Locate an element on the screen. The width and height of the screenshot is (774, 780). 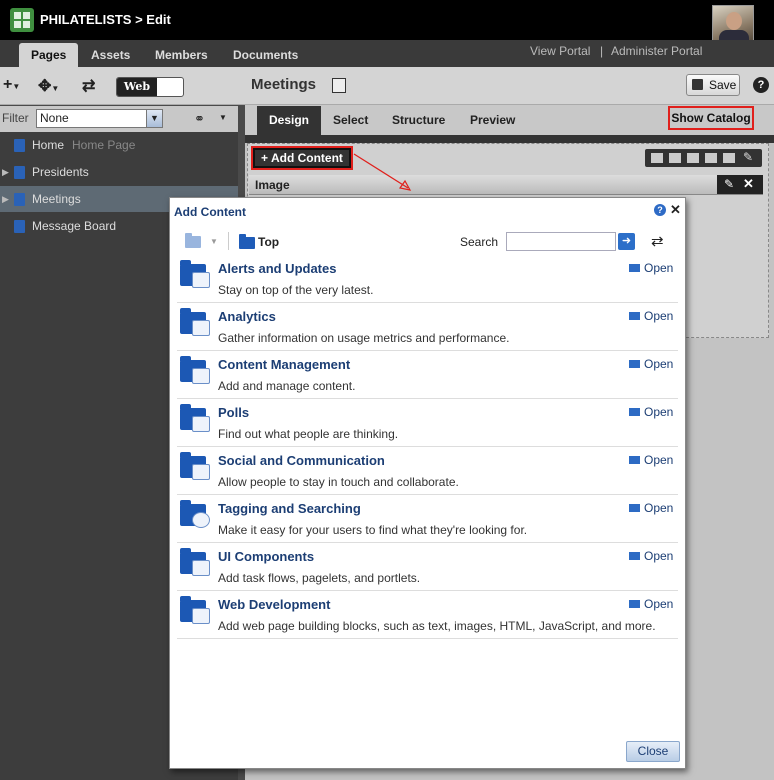
image-region-label: Image is located at coordinates (272, 185).